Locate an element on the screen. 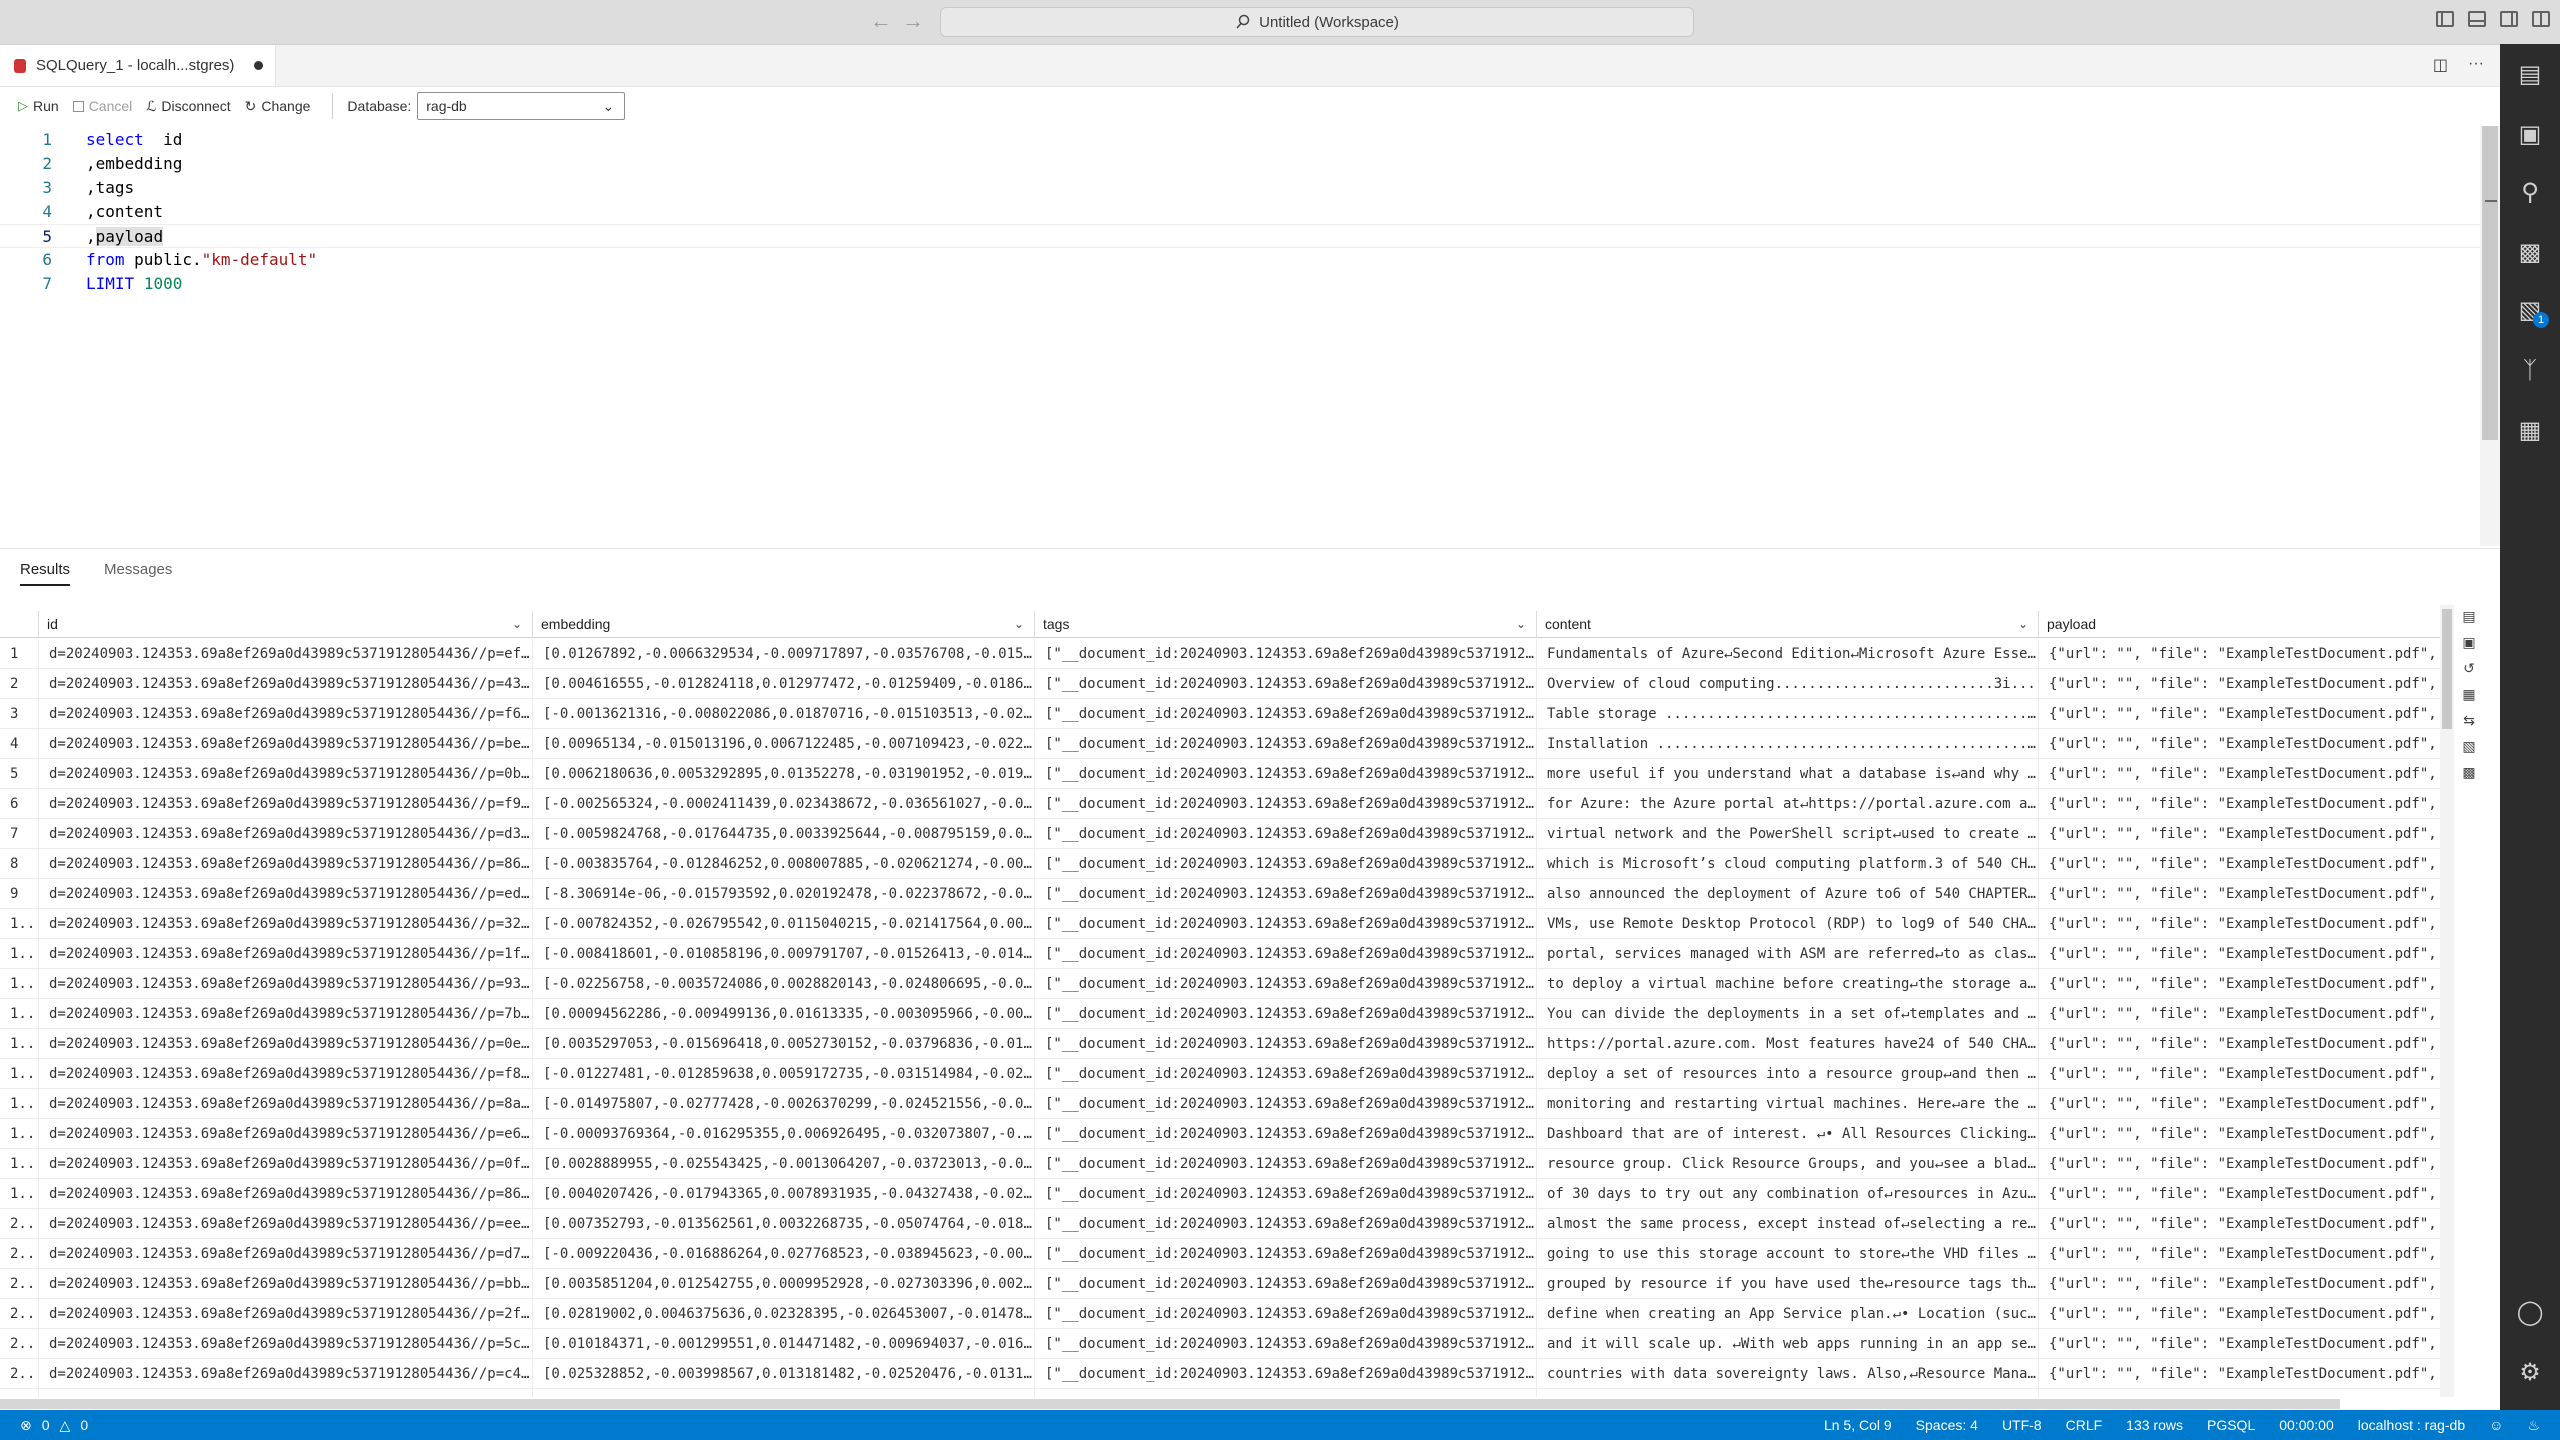  chevron-down-icon: ⌄ is located at coordinates (2023, 624).